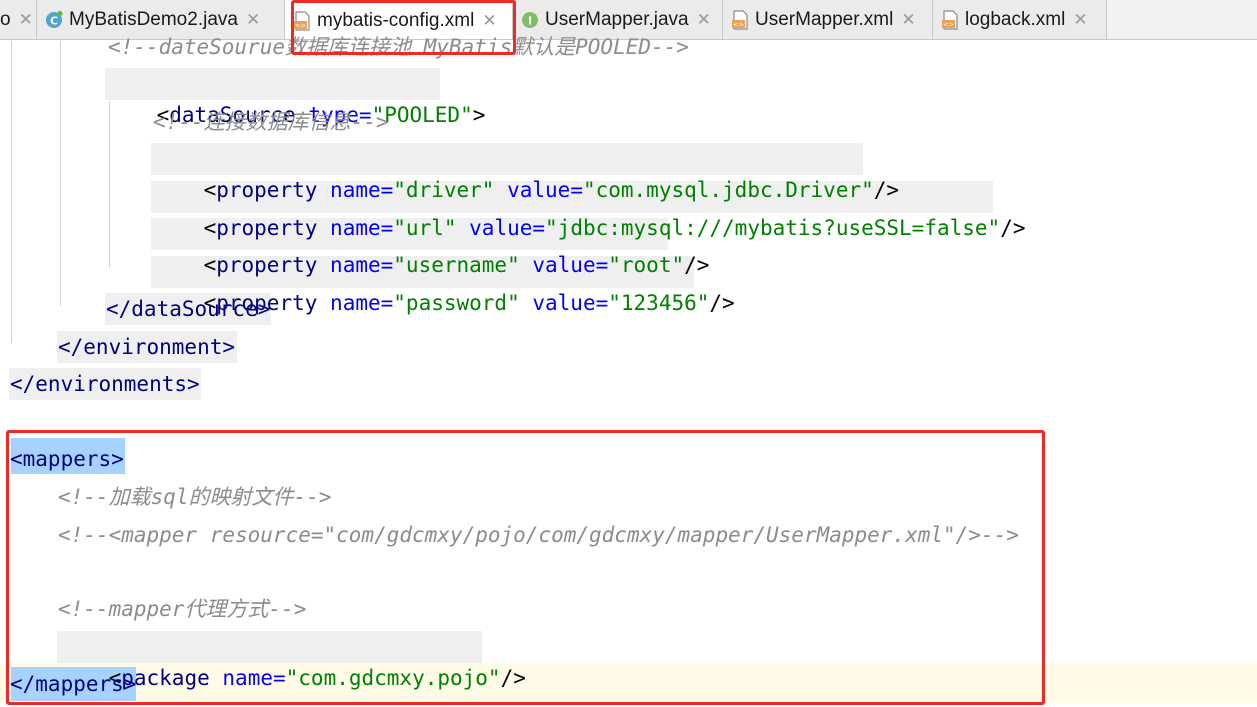 The width and height of the screenshot is (1257, 707). I want to click on tab-label: MyBatisDemo2.java, so click(153, 19).